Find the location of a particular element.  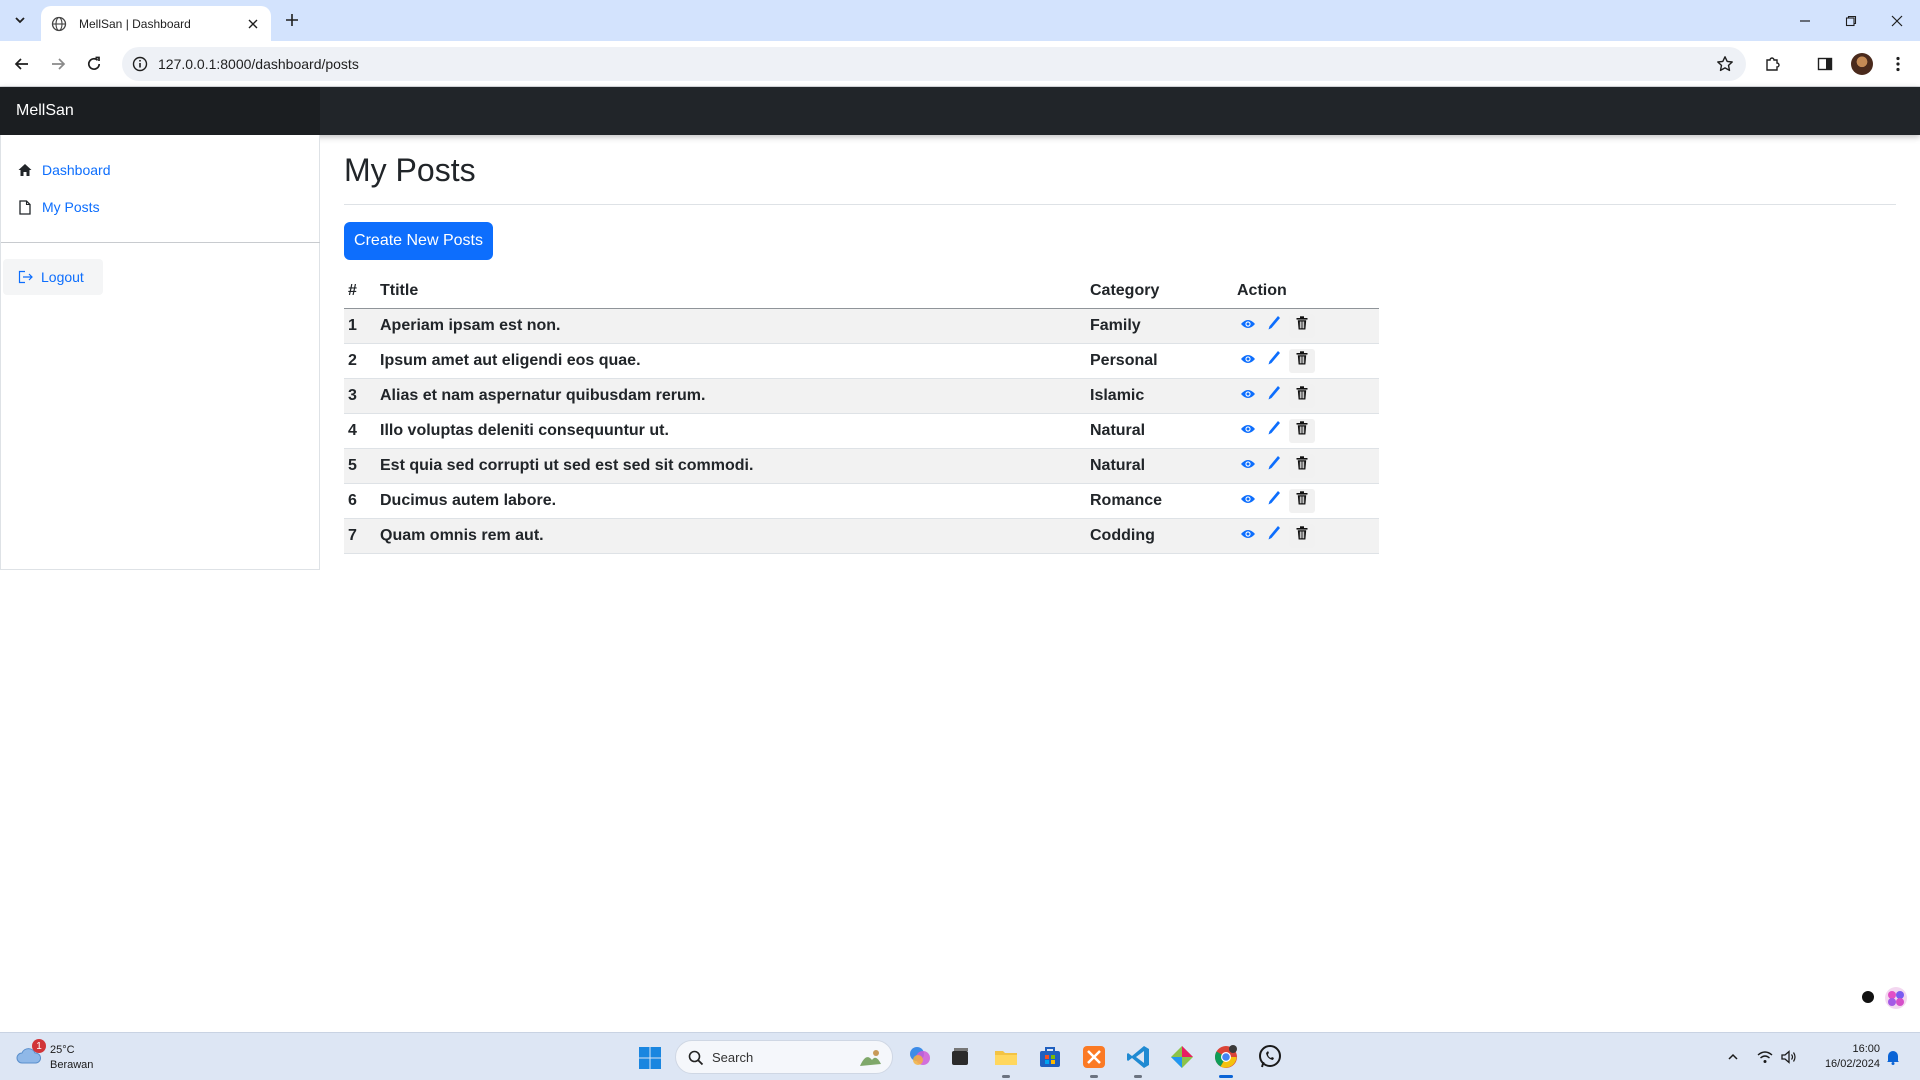

post-number: 3 is located at coordinates (360, 396).